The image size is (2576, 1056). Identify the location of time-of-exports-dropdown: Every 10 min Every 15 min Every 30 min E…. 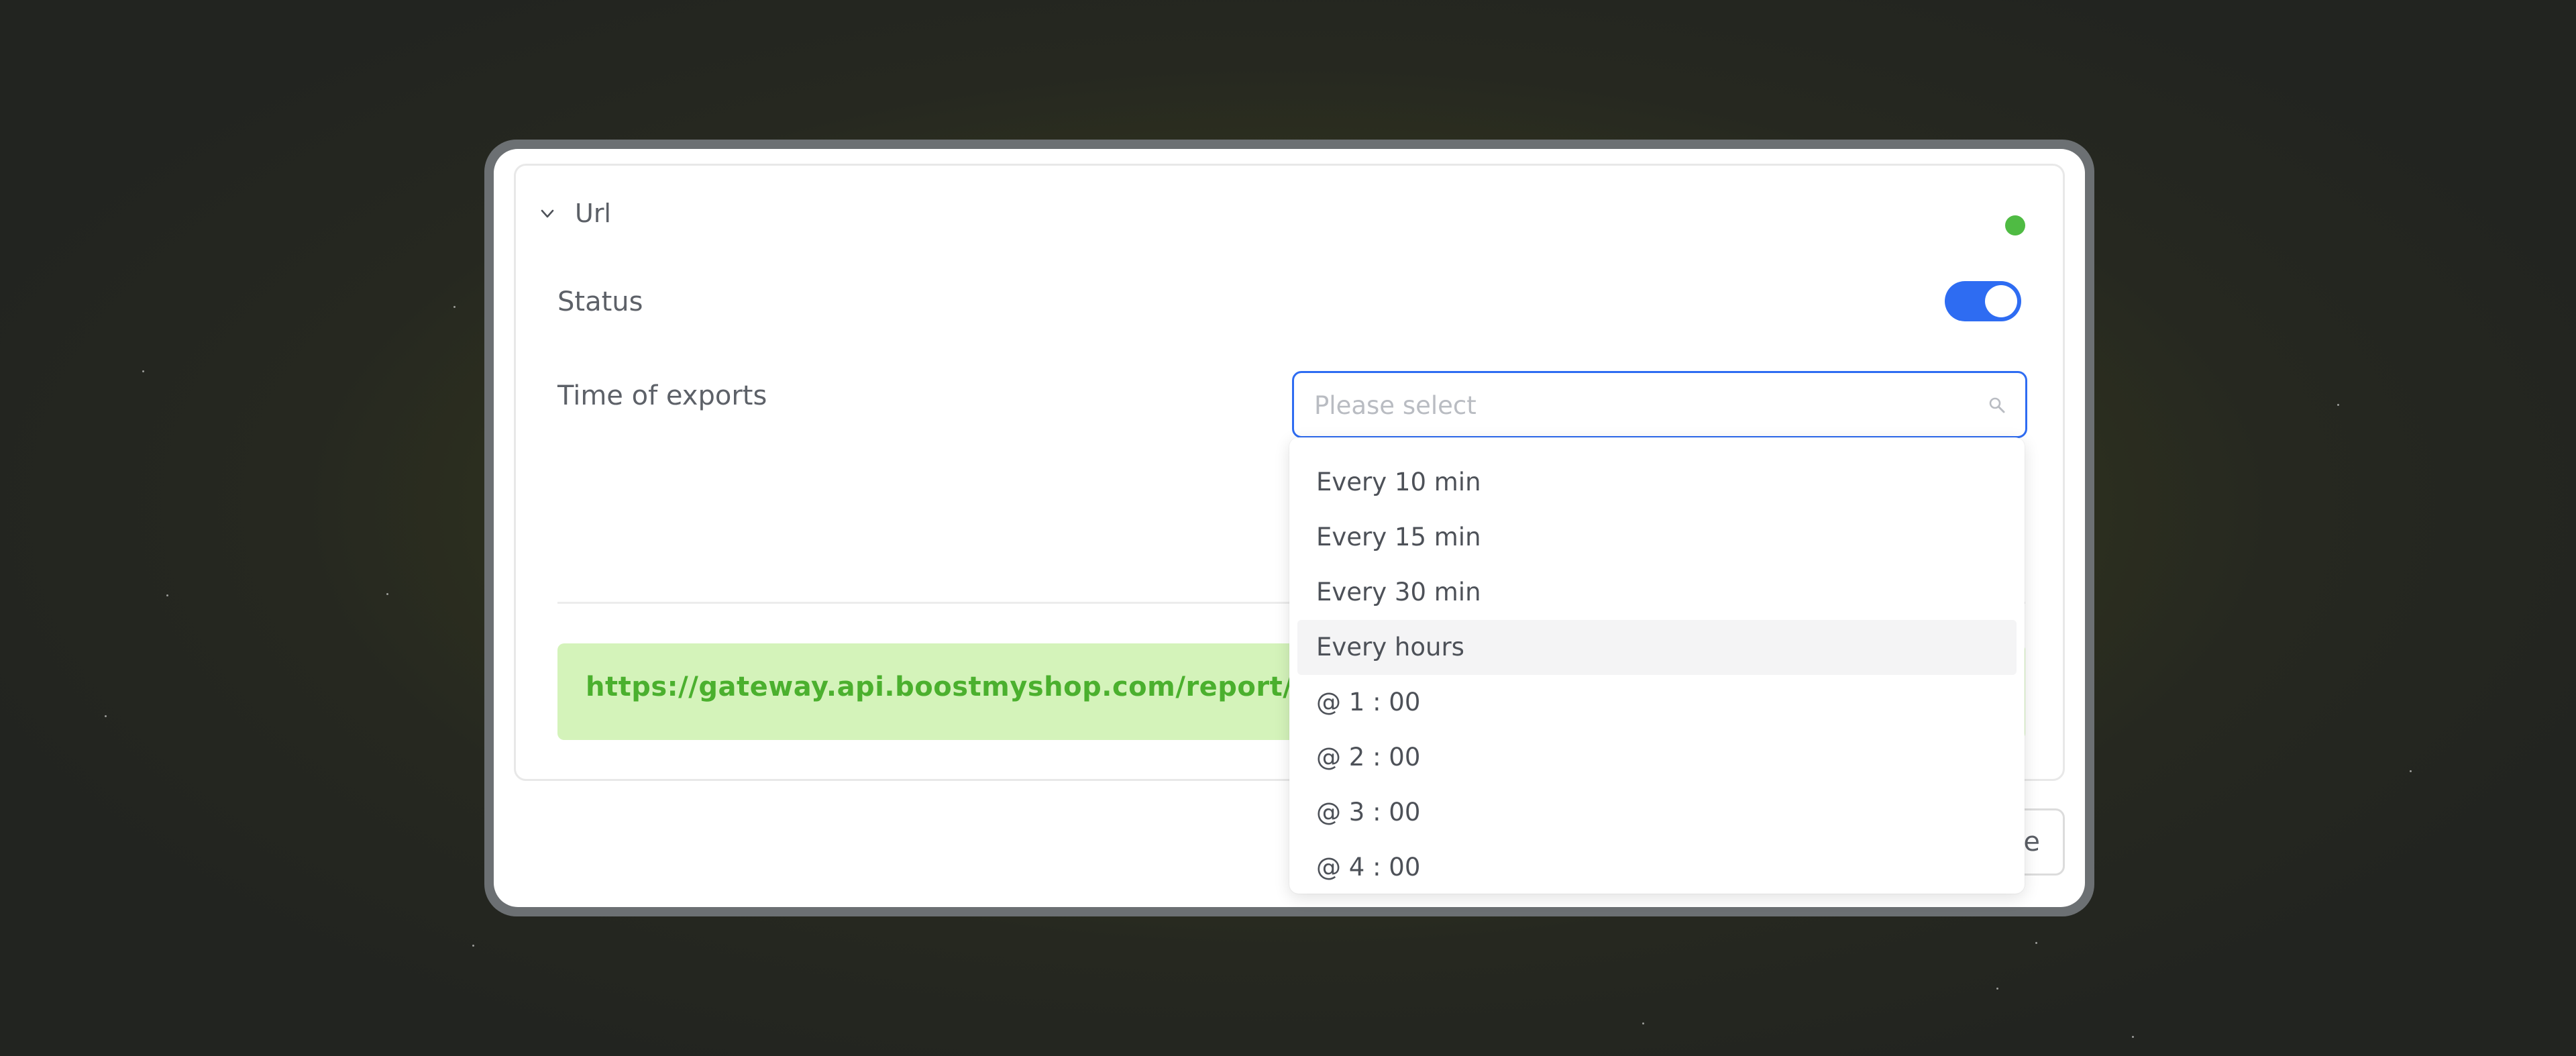
(1657, 665).